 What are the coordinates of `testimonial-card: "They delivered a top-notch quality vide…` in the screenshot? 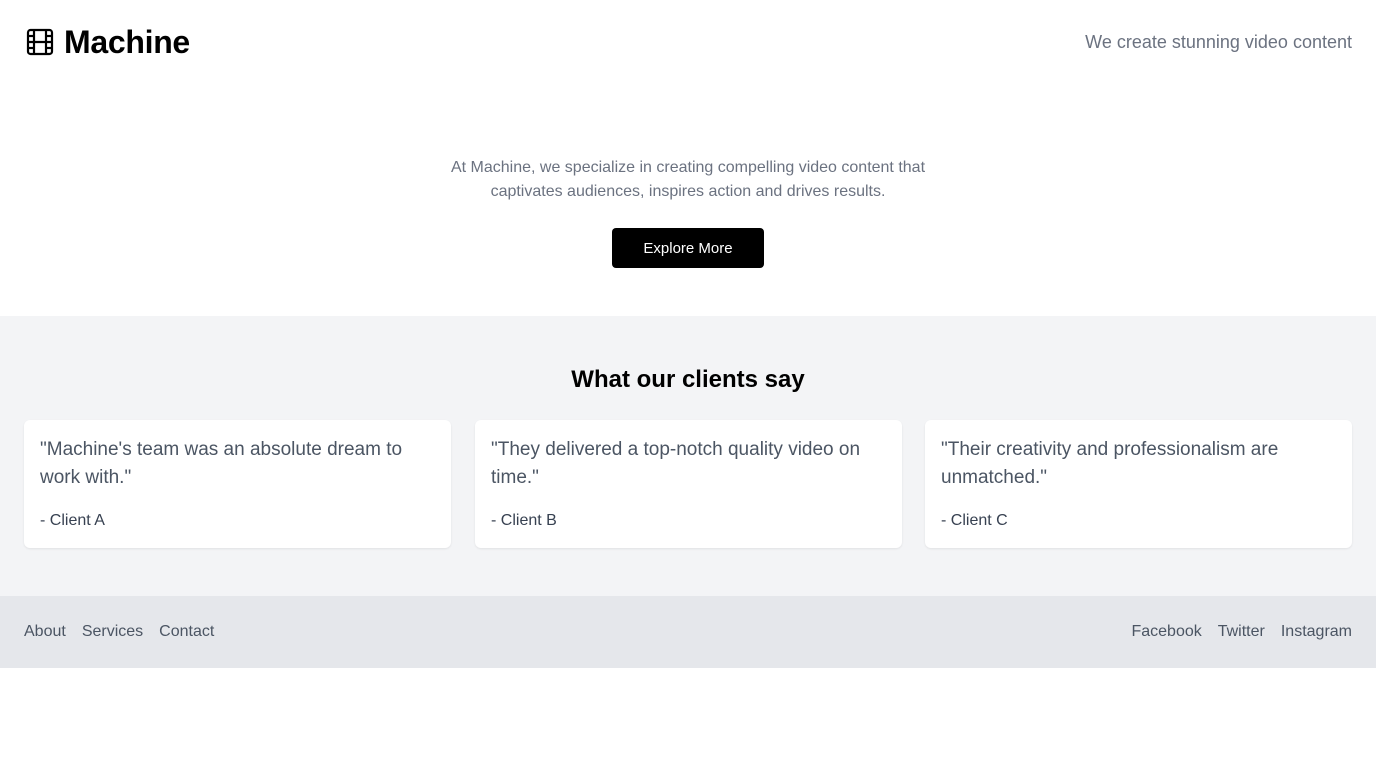 It's located at (688, 484).